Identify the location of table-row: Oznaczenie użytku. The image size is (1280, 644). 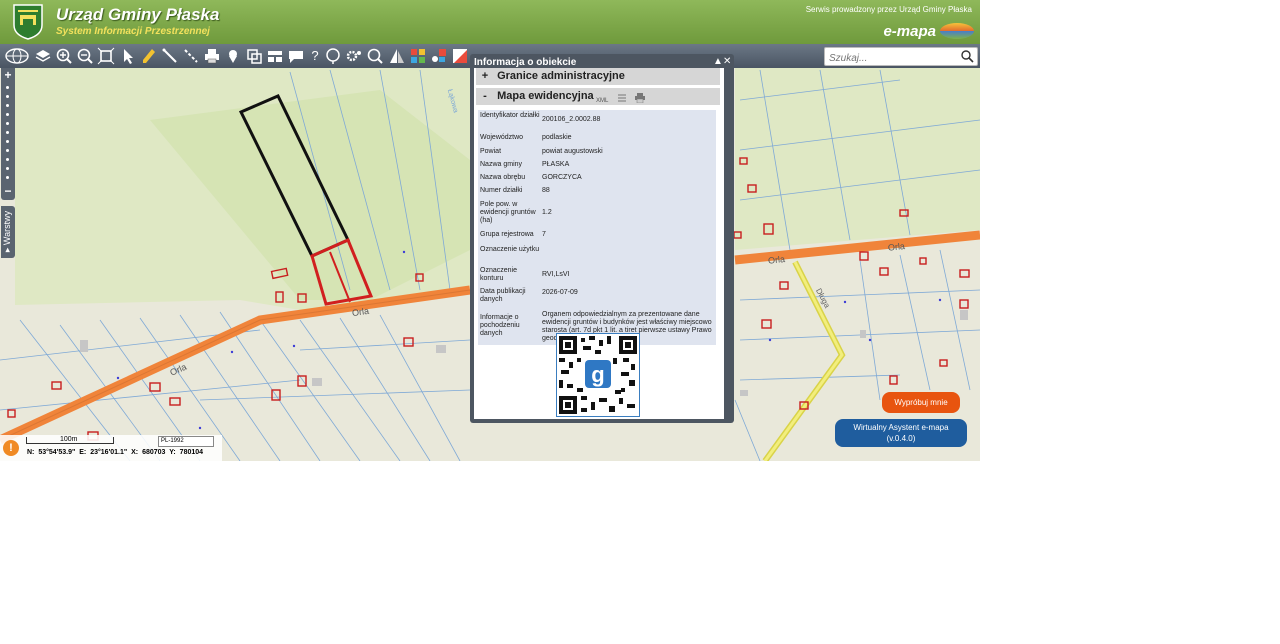
(510, 249).